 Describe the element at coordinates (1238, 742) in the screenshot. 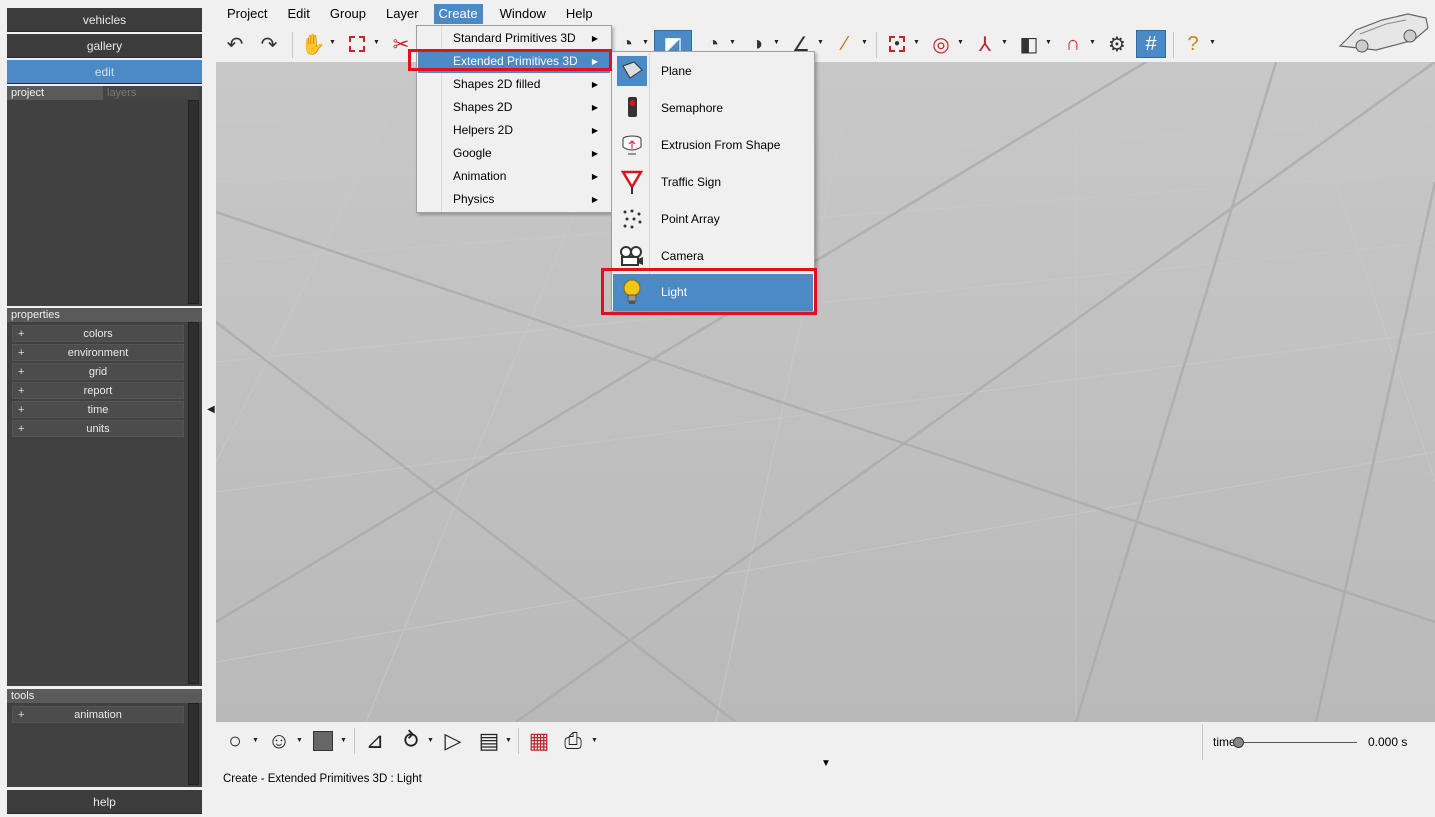

I see `time-slider-handle` at that location.